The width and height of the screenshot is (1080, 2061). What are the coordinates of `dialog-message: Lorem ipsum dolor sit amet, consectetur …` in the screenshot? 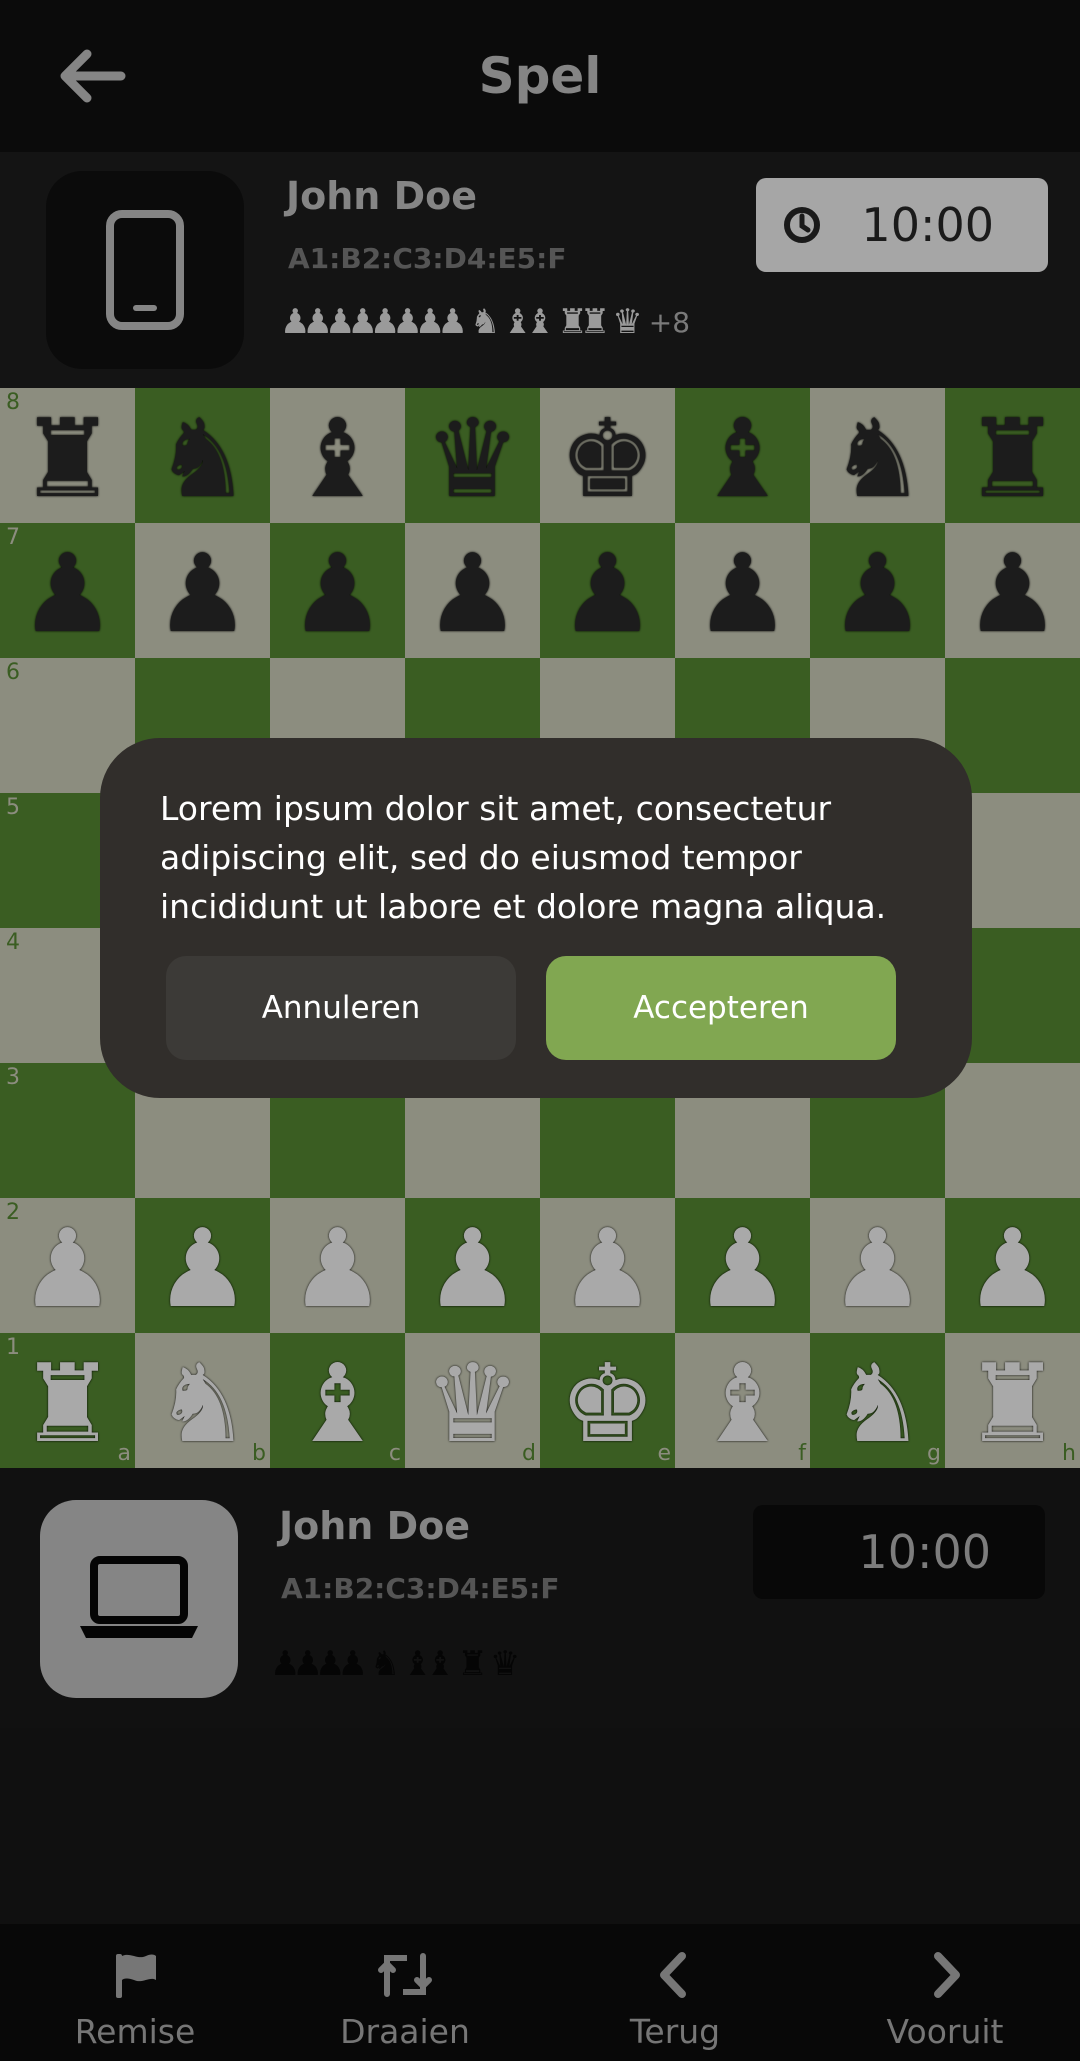 It's located at (523, 857).